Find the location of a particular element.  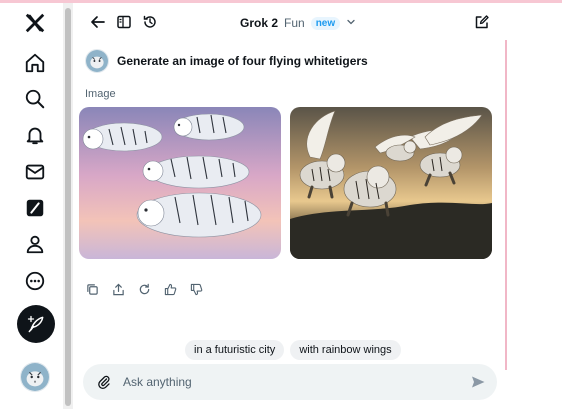

suggestion-chip: with rainbow wings is located at coordinates (345, 350).